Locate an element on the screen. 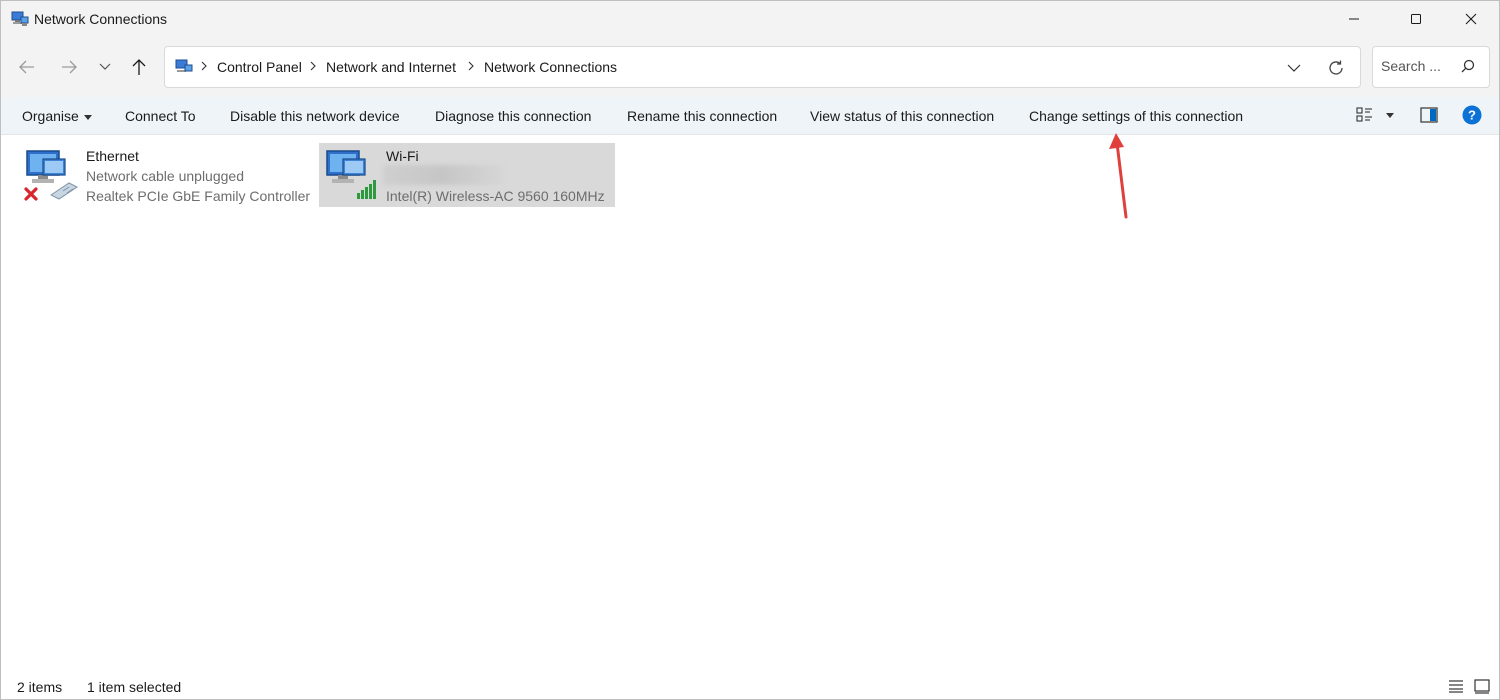 The width and height of the screenshot is (1500, 700). connection-name: Wi-Fi is located at coordinates (402, 156).